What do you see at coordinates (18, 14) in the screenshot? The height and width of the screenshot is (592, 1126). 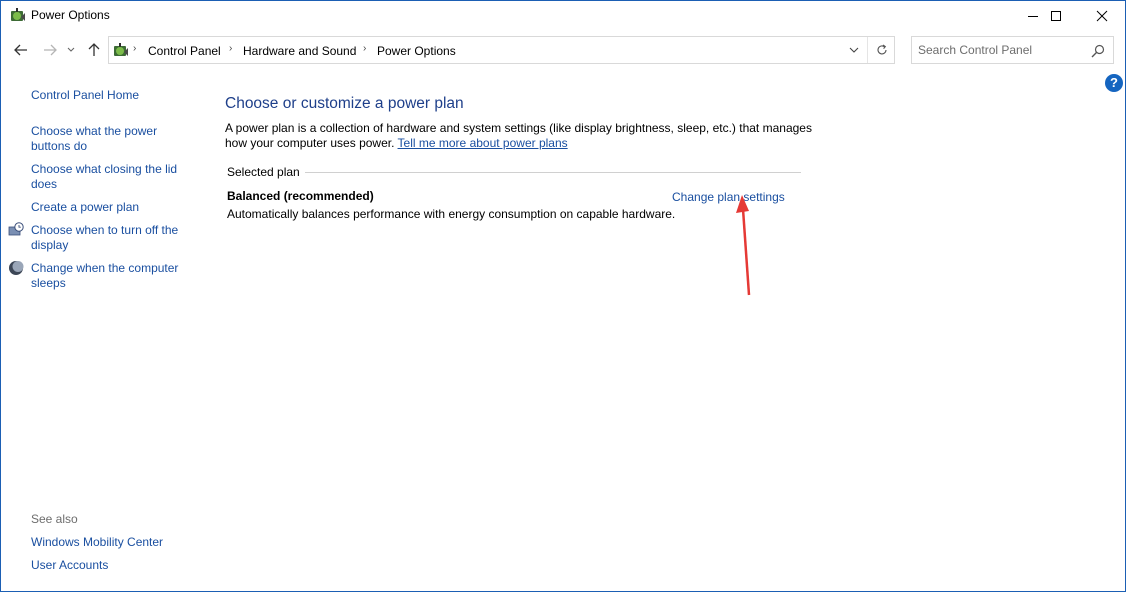 I see `power-options-app-icon` at bounding box center [18, 14].